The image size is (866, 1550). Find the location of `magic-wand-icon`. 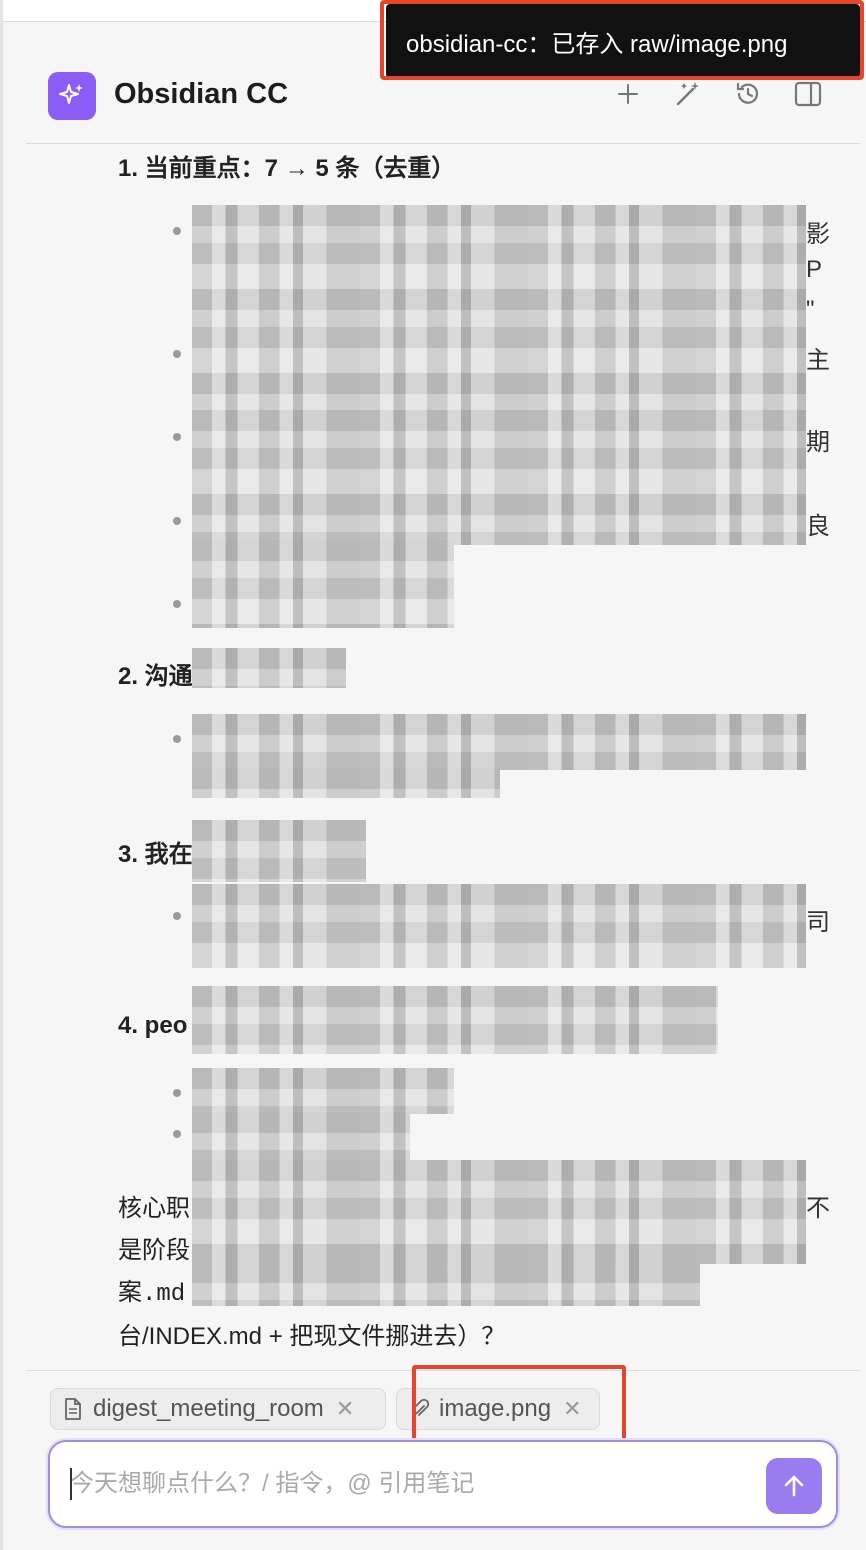

magic-wand-icon is located at coordinates (687, 94).